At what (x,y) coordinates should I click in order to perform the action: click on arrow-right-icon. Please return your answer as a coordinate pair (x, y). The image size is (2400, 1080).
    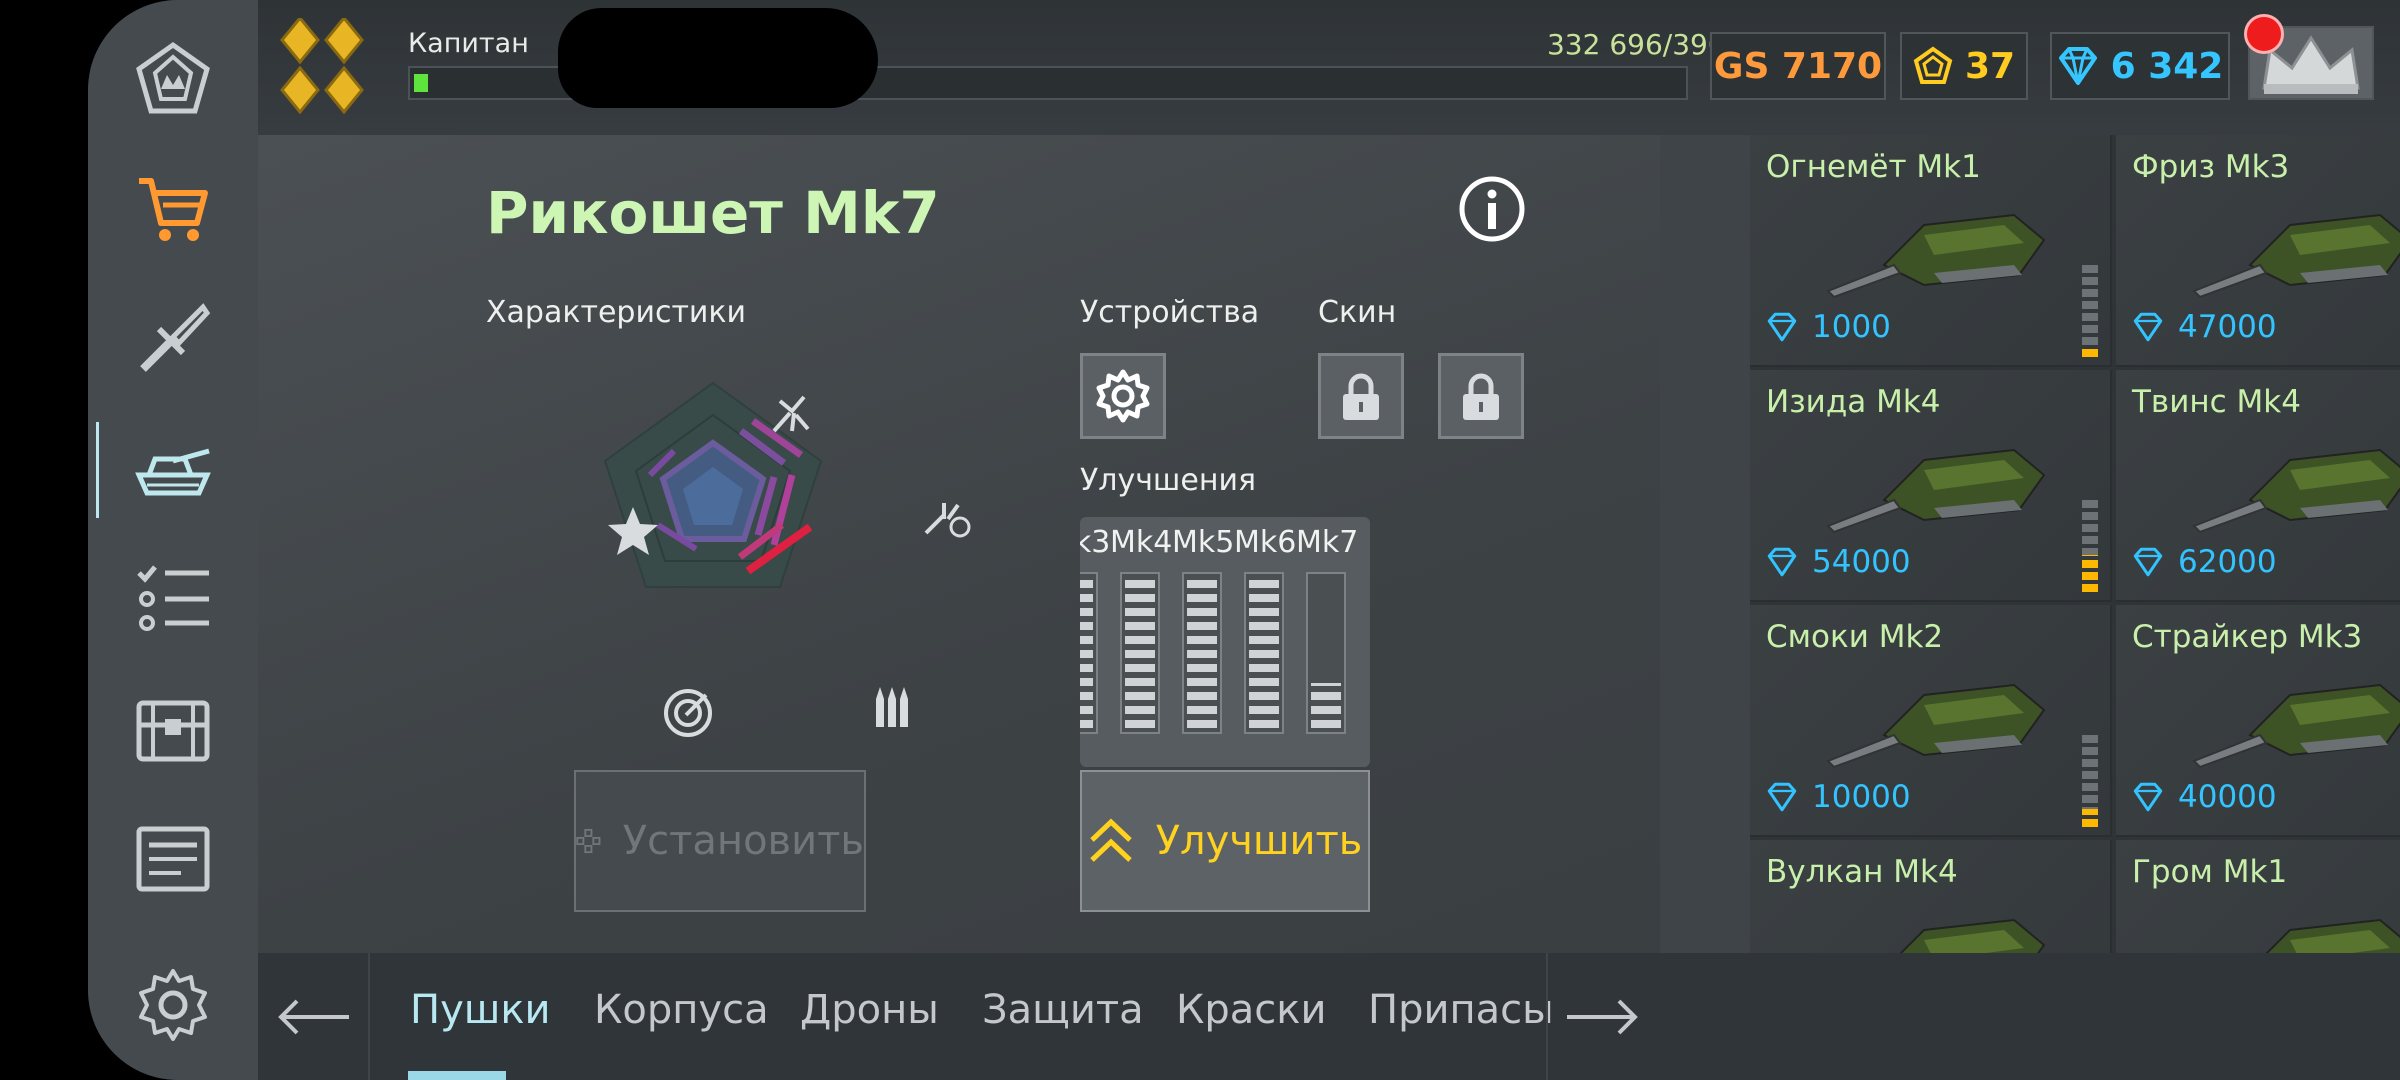
    Looking at the image, I should click on (1602, 1016).